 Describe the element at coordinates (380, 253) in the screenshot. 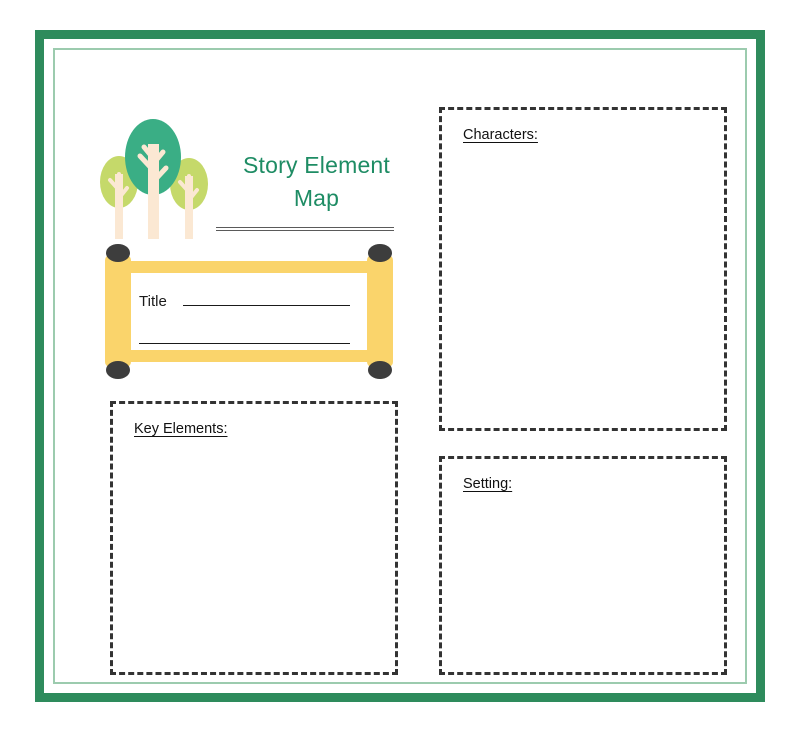

I see `scroll-knob-top-right` at that location.